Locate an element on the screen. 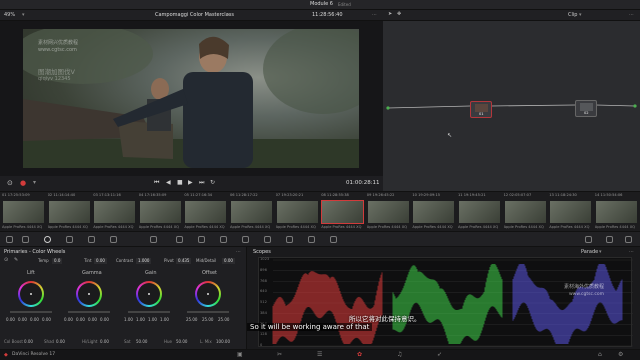 The image size is (640, 360). lift-master-slider is located at coordinates (31, 312).